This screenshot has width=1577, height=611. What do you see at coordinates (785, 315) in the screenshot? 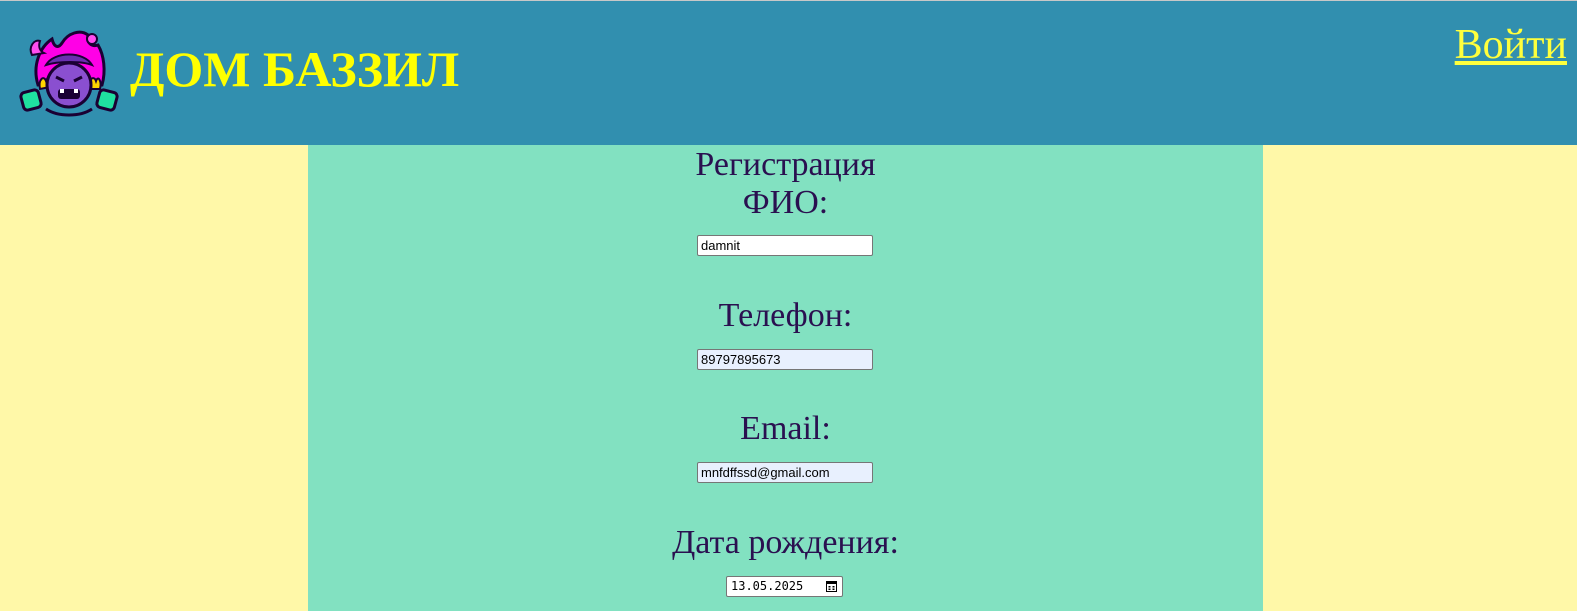
I see `phone-label: Телефон:` at bounding box center [785, 315].